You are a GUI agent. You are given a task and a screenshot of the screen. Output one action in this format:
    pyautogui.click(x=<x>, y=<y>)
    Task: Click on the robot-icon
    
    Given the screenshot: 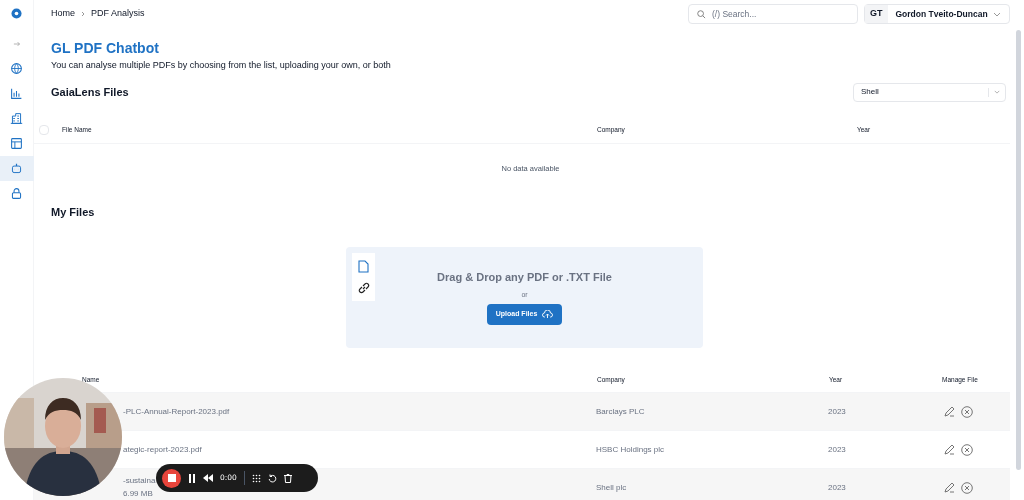 What is the action you would take?
    pyautogui.click(x=16, y=168)
    